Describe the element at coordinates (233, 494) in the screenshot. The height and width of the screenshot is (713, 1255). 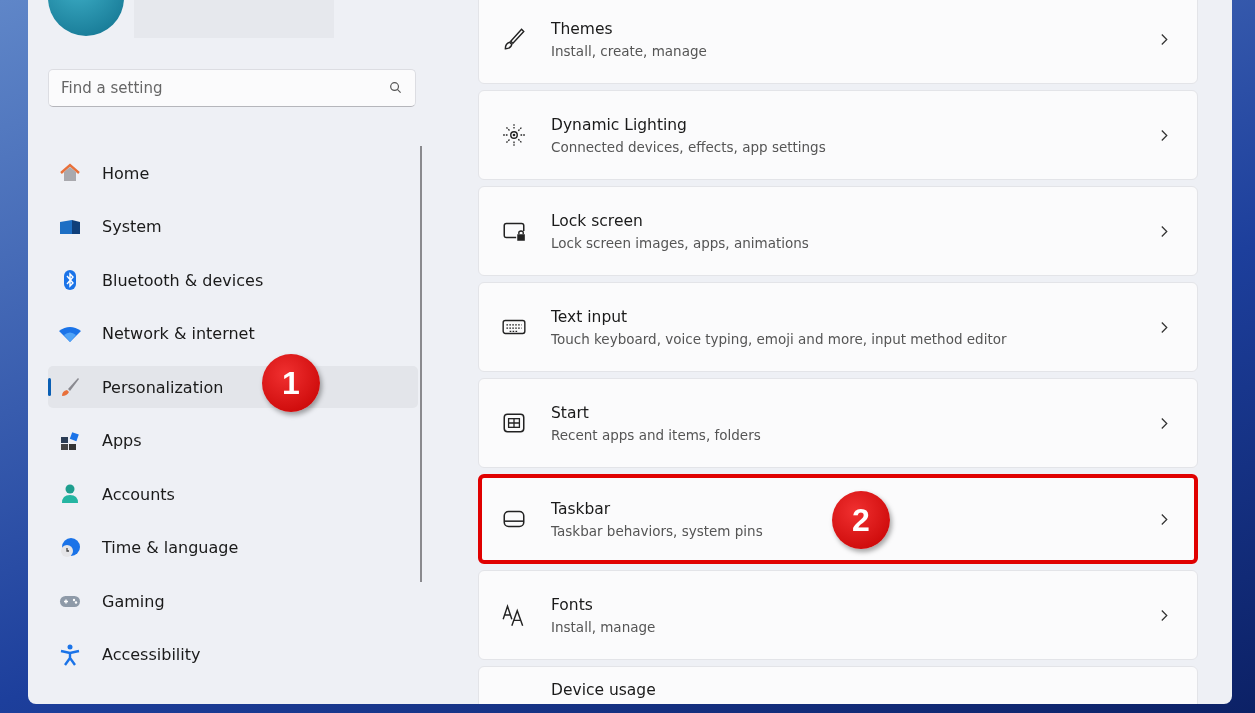
I see `nav-item: Accounts` at that location.